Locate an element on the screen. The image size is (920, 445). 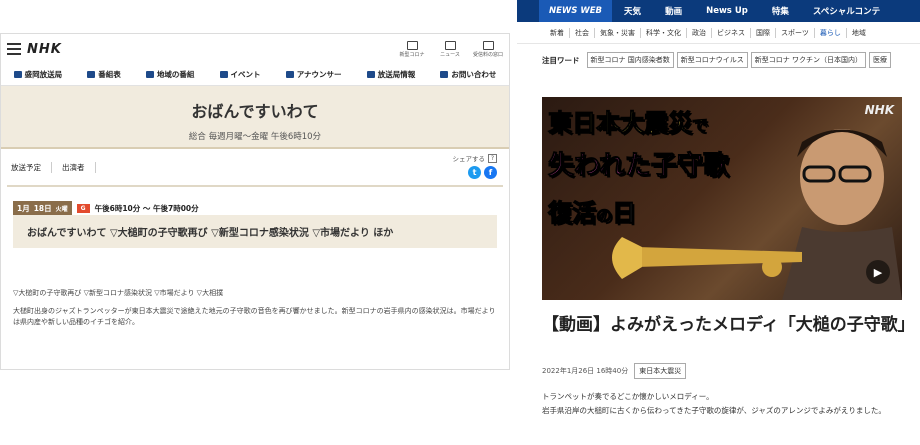
program-nav: 盛岡放送局 番組表 地域の番組 イベント アナウンサー 放送局情報 お問い合わせ is located at coordinates (255, 75).